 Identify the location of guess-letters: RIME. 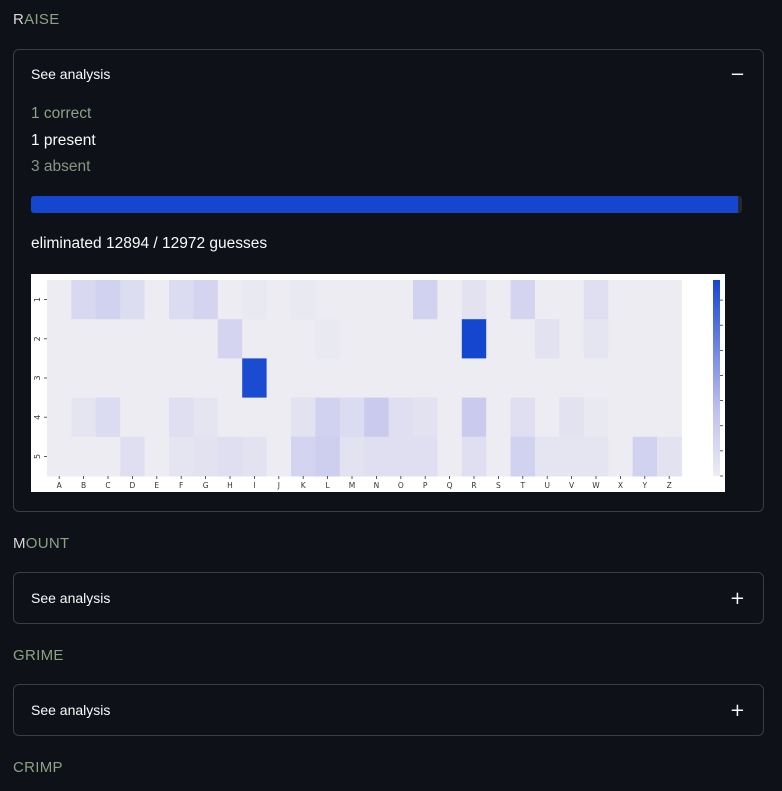
(44, 655).